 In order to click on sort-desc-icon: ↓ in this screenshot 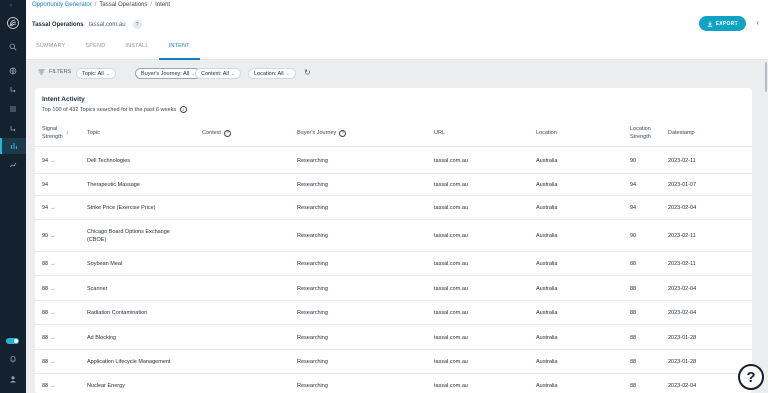, I will do `click(67, 133)`.